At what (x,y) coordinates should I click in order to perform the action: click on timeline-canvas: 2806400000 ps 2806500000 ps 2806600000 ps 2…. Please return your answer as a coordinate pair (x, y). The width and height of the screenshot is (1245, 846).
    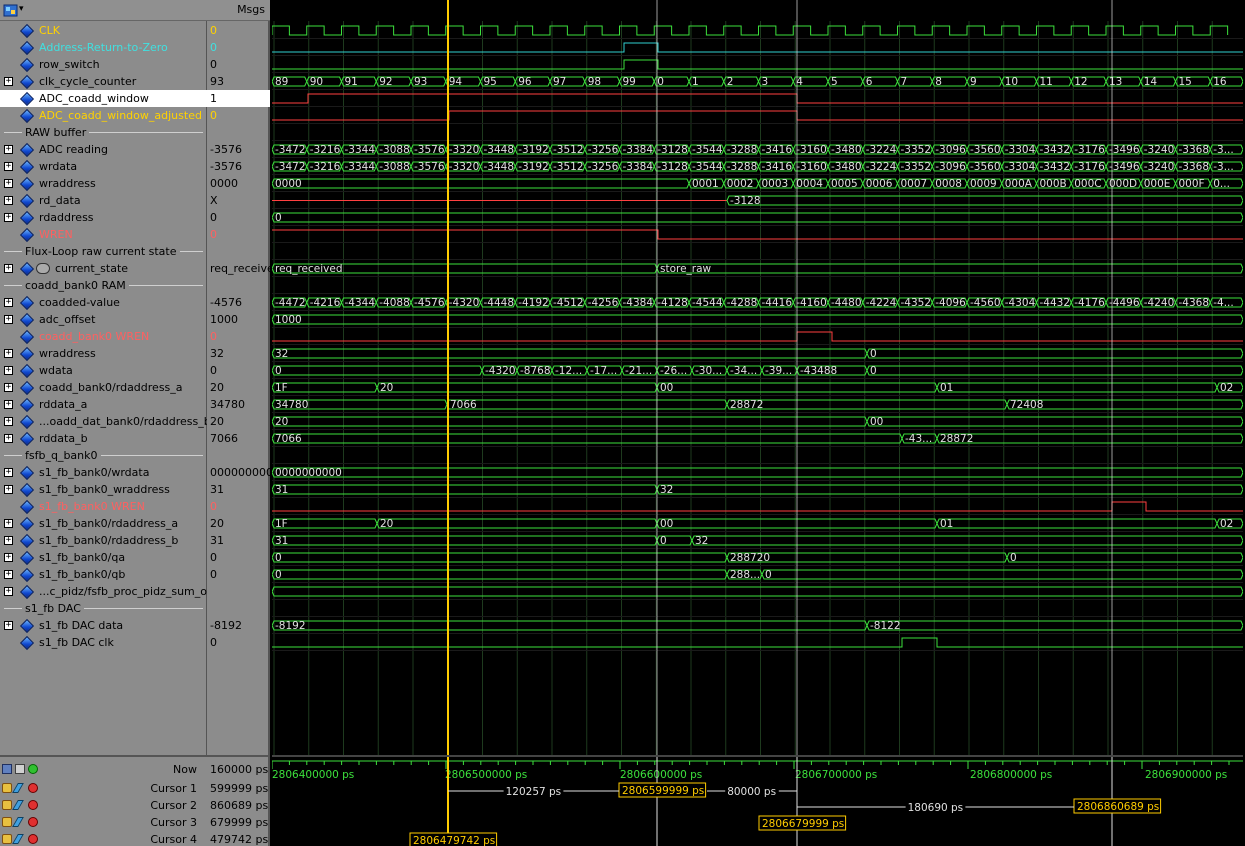
    Looking at the image, I should click on (757, 801).